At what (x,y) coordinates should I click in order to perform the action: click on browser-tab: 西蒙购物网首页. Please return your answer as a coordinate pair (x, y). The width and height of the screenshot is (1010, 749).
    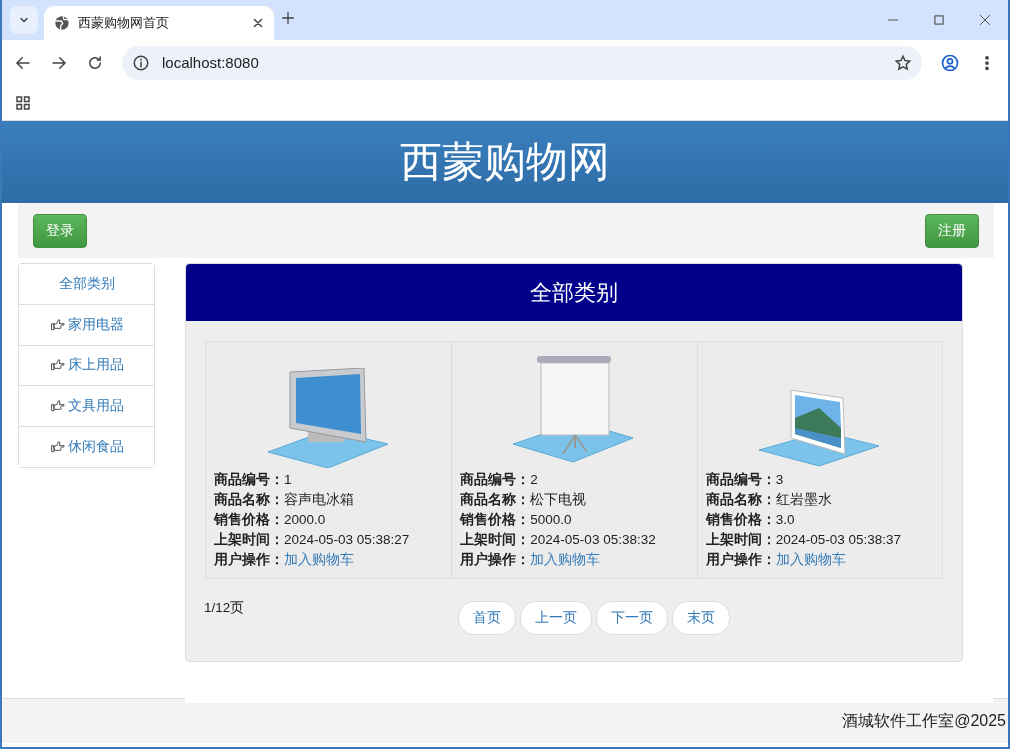
    Looking at the image, I should click on (159, 23).